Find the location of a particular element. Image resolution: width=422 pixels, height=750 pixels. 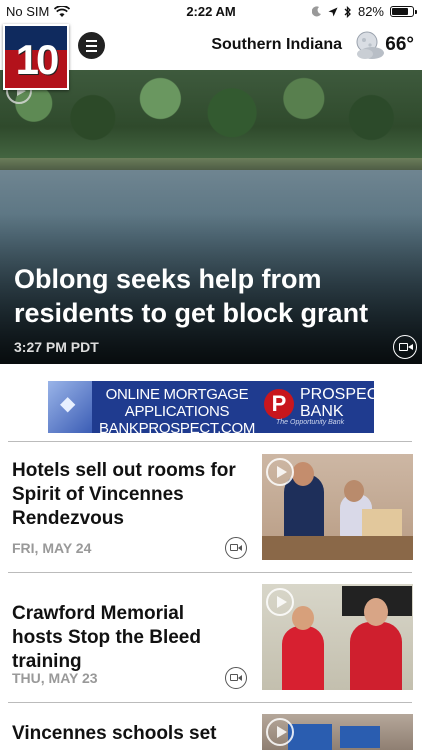

prospect-bank-logo: P is located at coordinates (279, 404).